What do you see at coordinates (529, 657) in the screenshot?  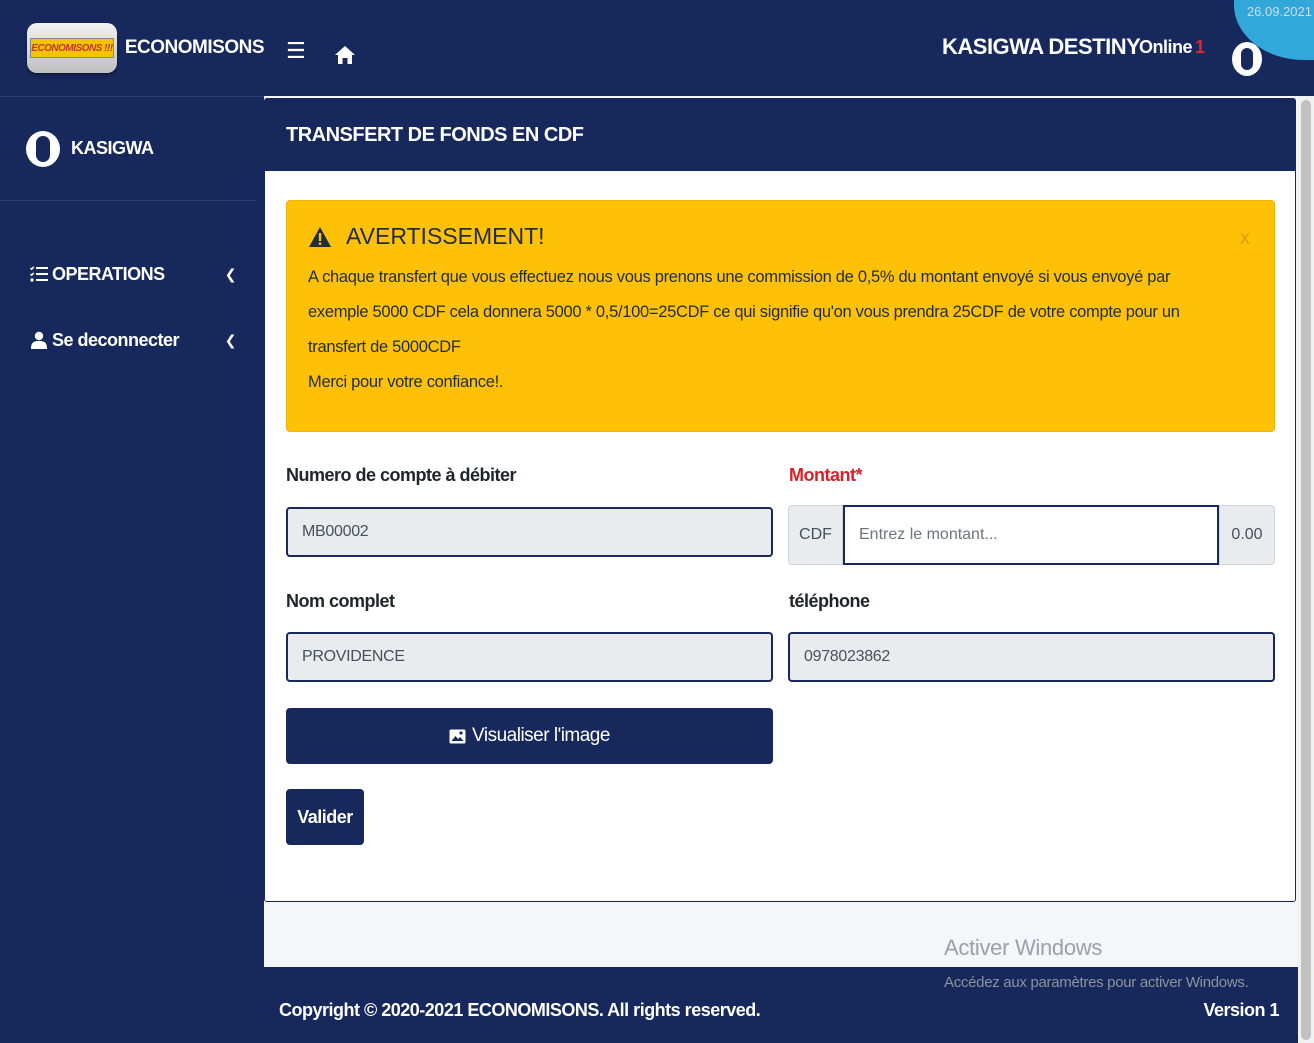 I see `fullname-field: PROVIDENCE` at bounding box center [529, 657].